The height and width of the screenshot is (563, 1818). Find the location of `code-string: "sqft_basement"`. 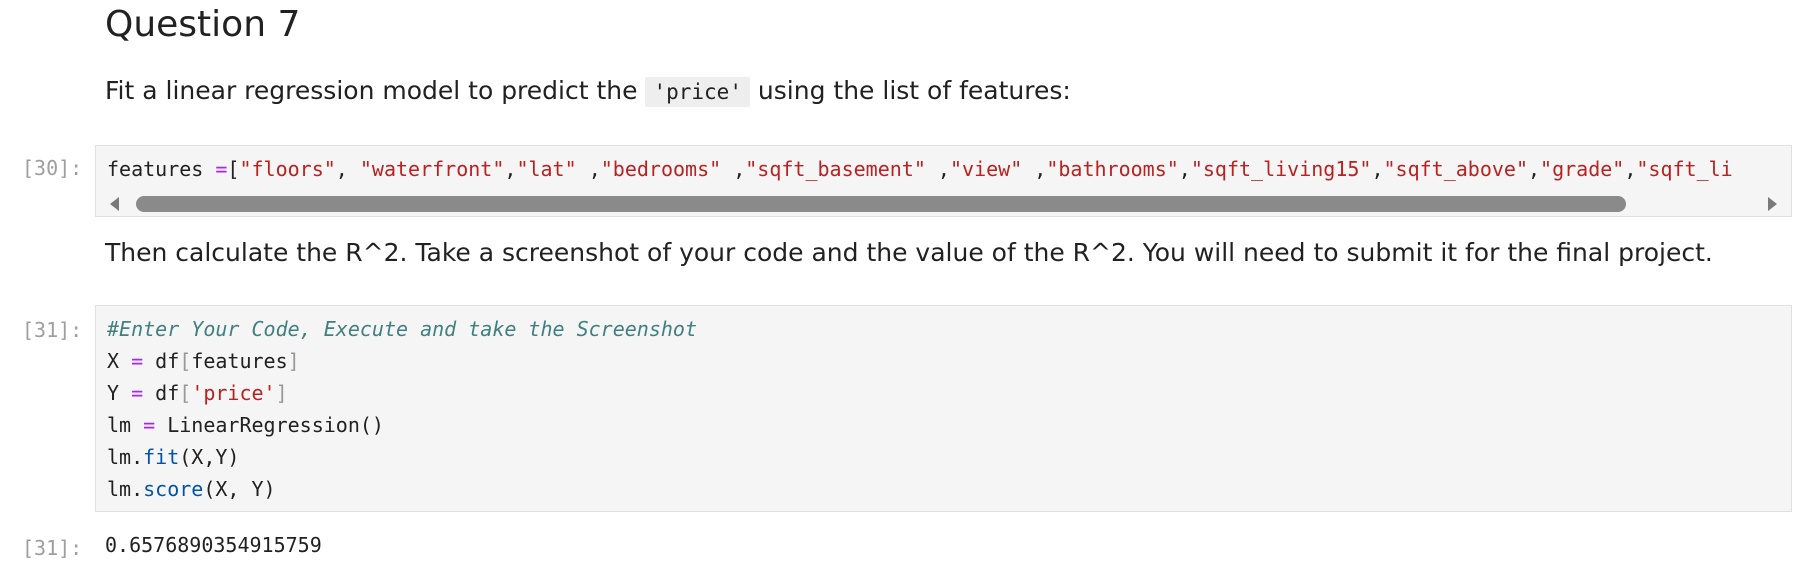

code-string: "sqft_basement" is located at coordinates (835, 169).